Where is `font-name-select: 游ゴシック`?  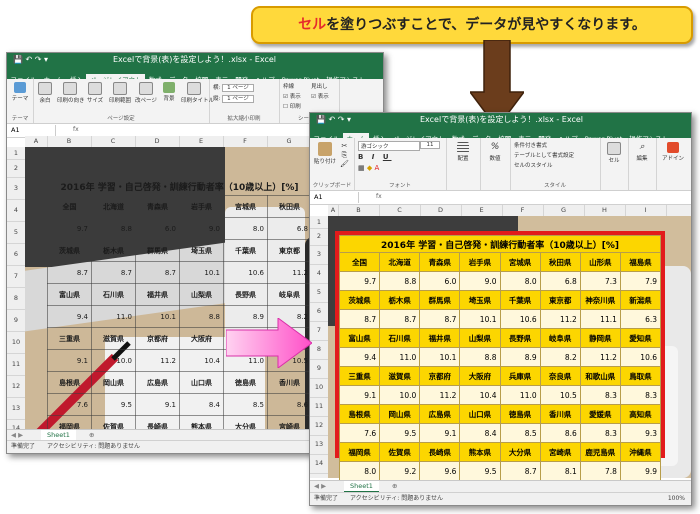 font-name-select: 游ゴシック is located at coordinates (389, 146).